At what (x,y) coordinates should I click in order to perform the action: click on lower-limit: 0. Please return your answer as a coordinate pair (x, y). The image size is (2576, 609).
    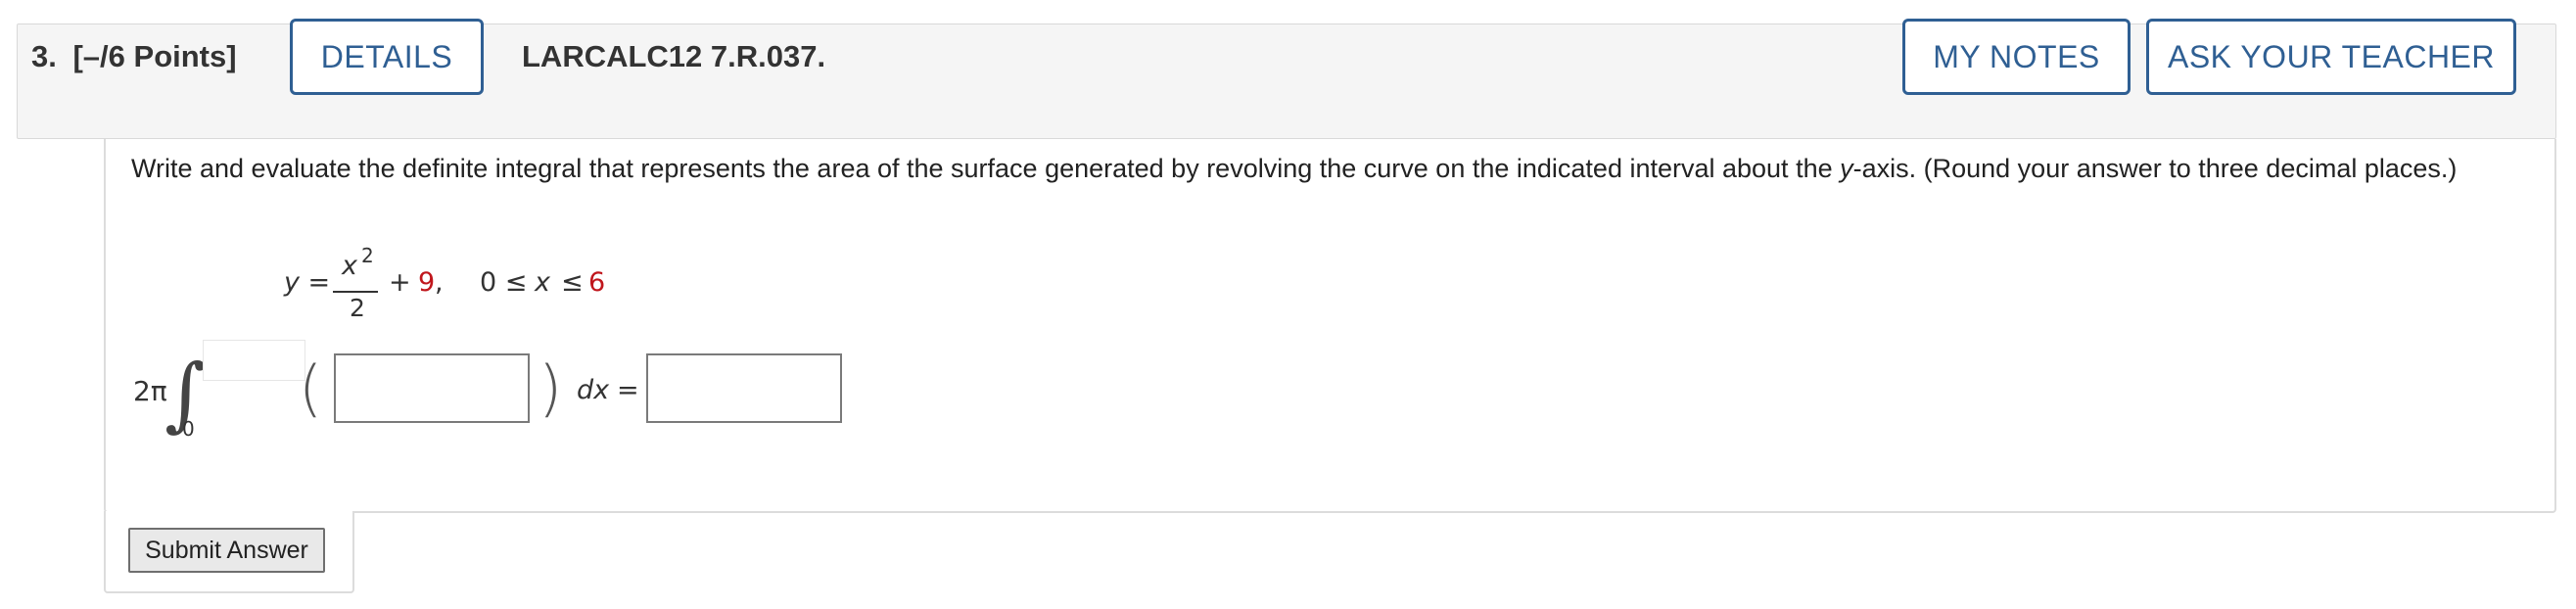
    Looking at the image, I should click on (188, 429).